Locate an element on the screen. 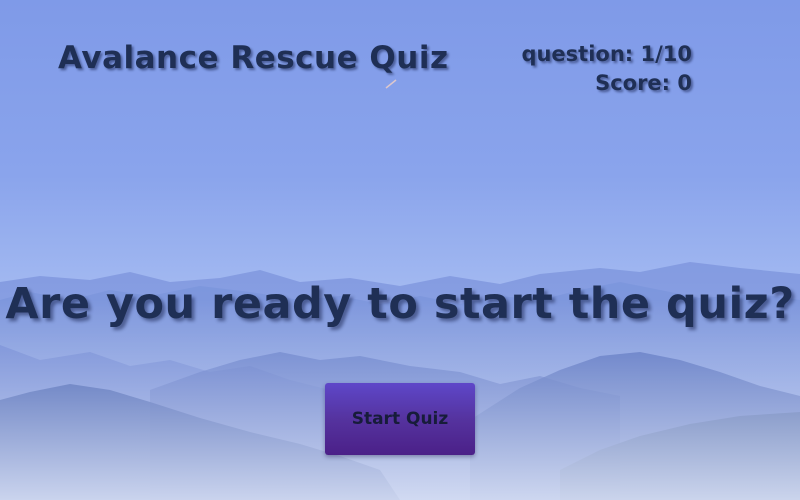 This screenshot has width=800, height=500. score-display: Score: 0 is located at coordinates (643, 83).